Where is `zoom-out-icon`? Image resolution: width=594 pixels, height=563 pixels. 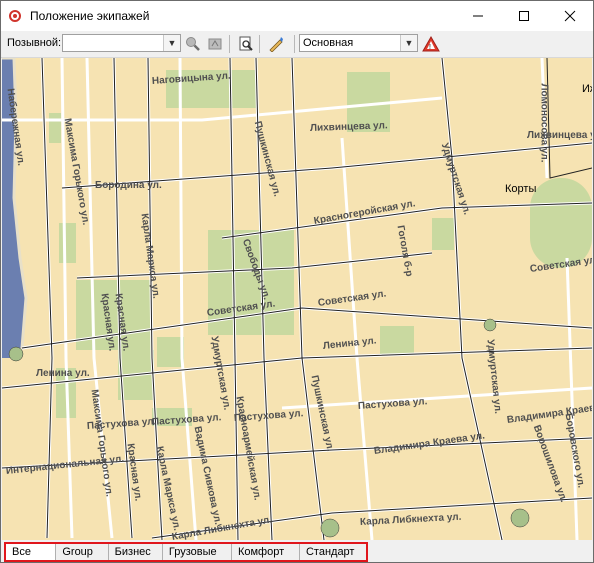
zoom-out-icon is located at coordinates (215, 44).